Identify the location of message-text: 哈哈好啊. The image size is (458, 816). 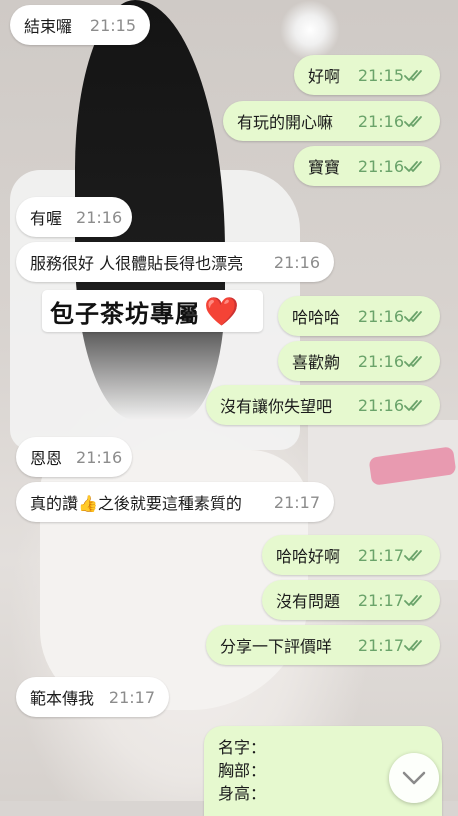
(308, 556).